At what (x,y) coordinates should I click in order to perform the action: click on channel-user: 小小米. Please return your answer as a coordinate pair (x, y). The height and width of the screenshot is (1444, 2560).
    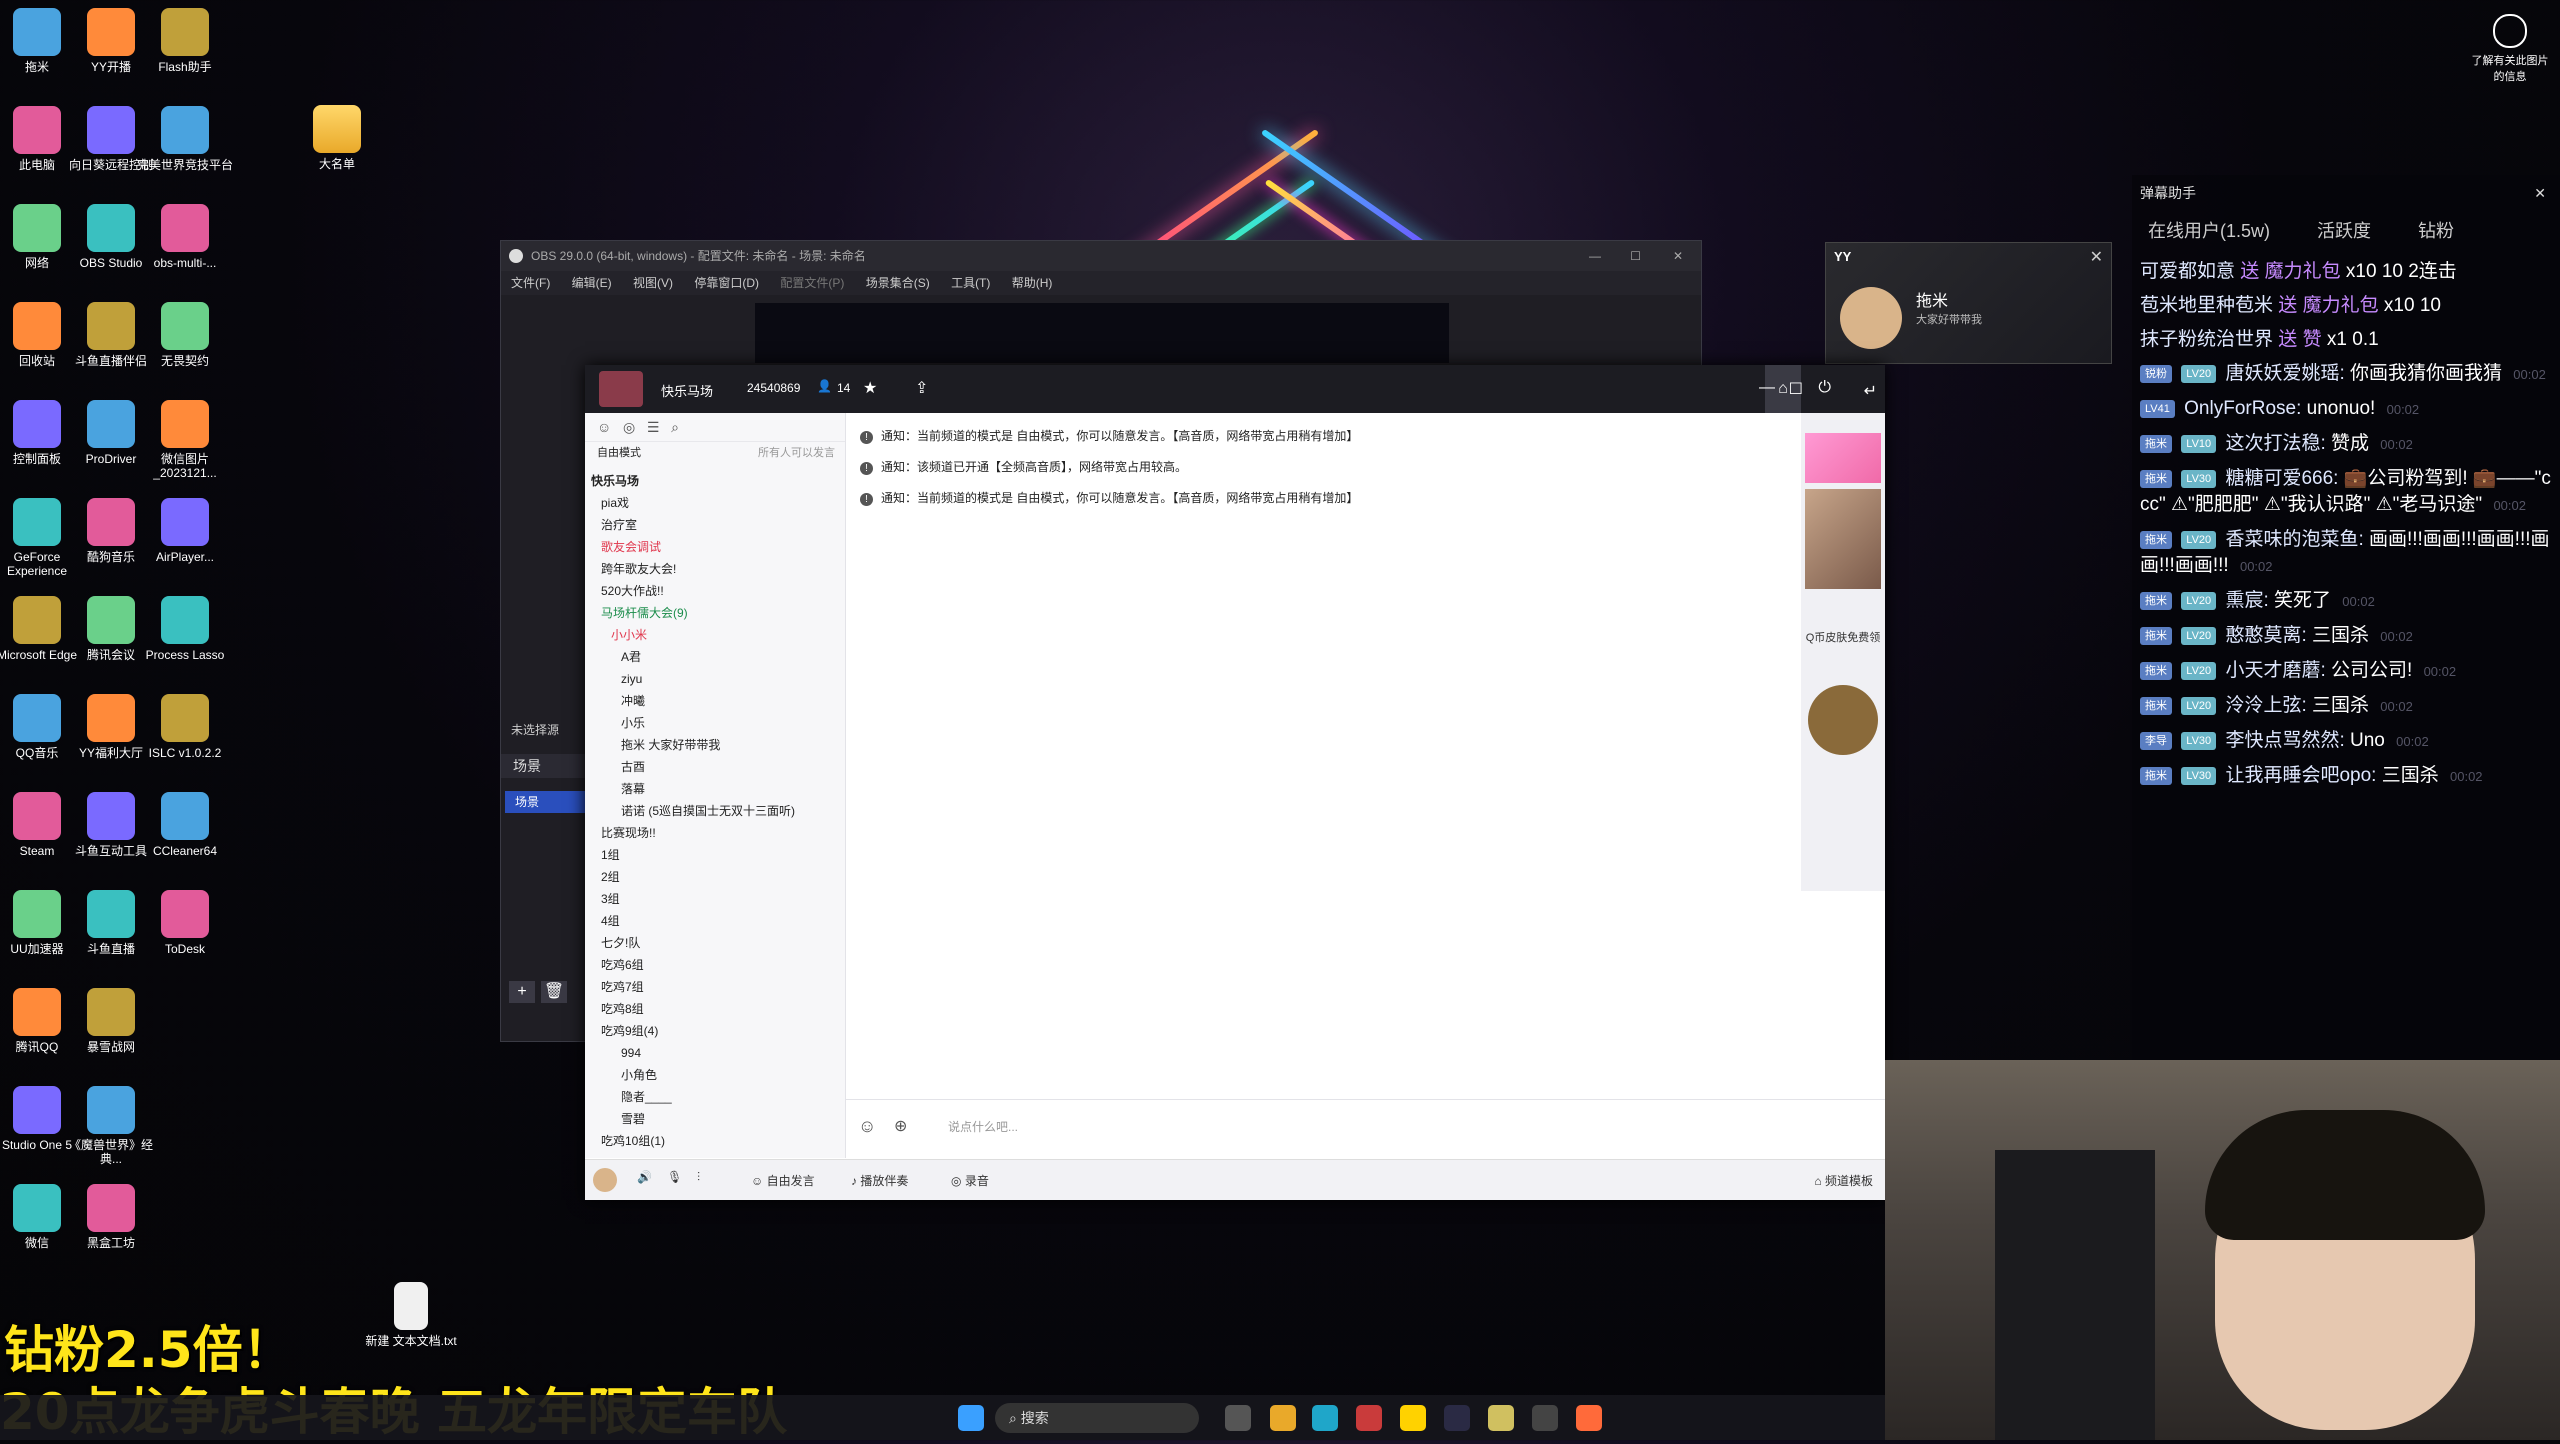
    Looking at the image, I should click on (715, 635).